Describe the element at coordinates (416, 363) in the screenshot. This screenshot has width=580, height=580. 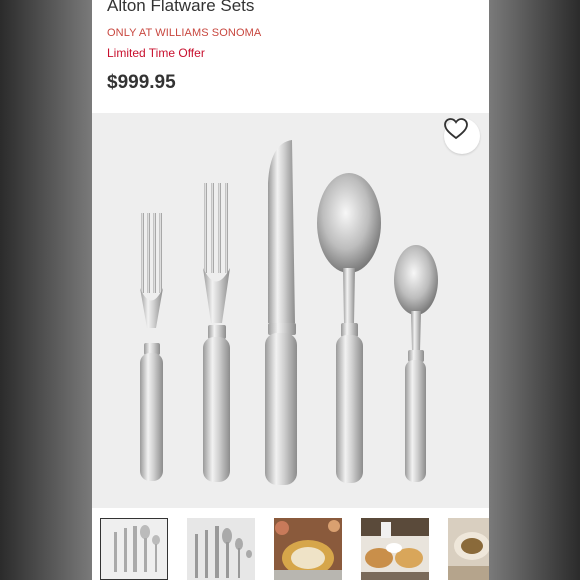
I see `teaspoon` at that location.